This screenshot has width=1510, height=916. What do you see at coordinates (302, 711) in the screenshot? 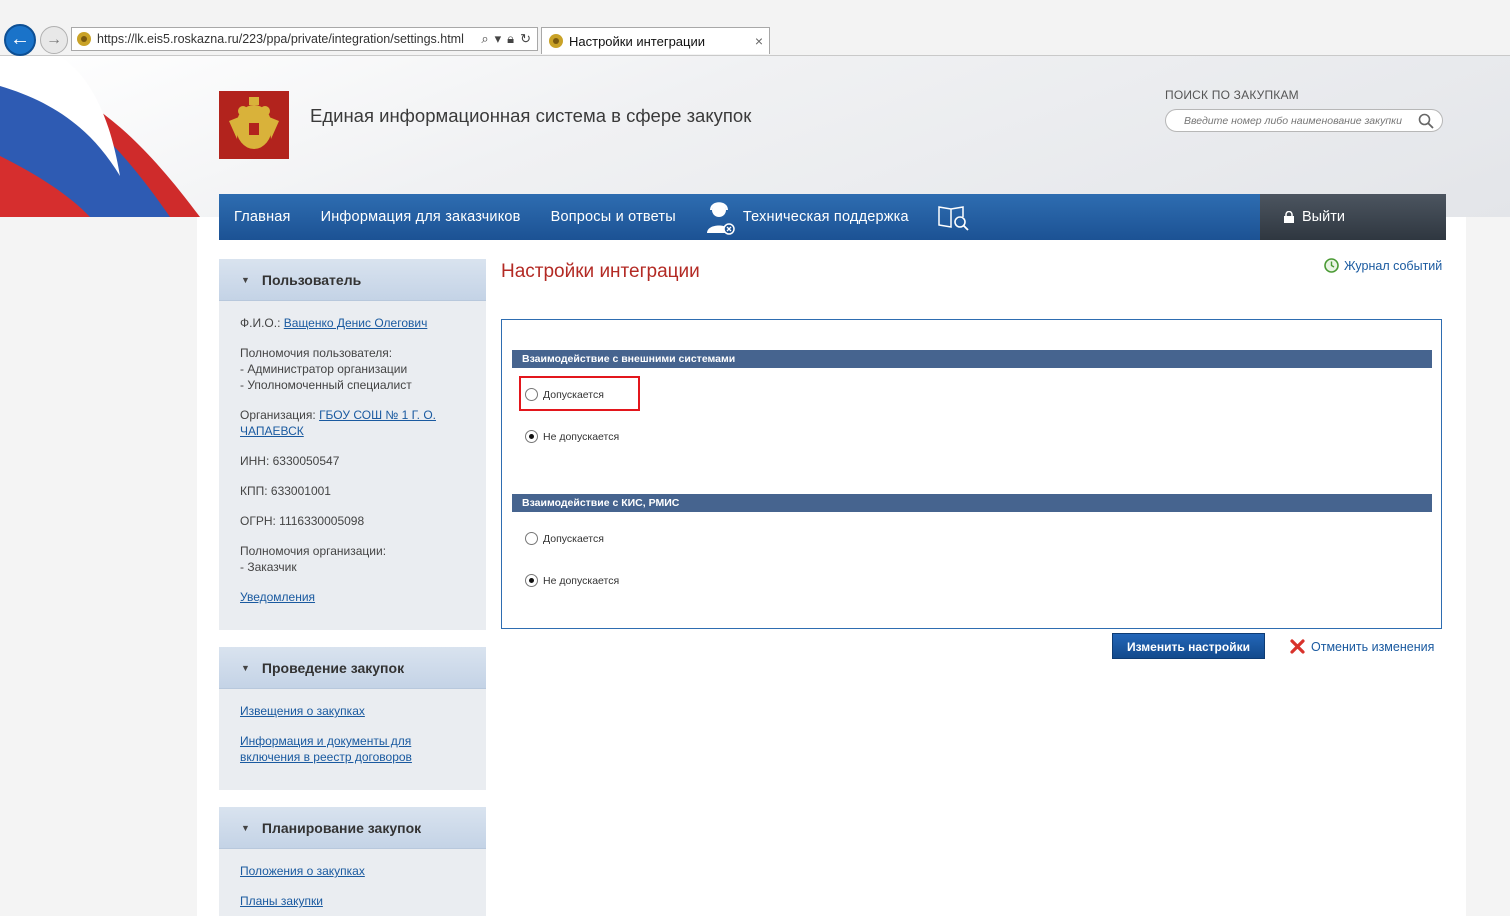
I see `procurement-notices-link: Извещения о закупках` at bounding box center [302, 711].